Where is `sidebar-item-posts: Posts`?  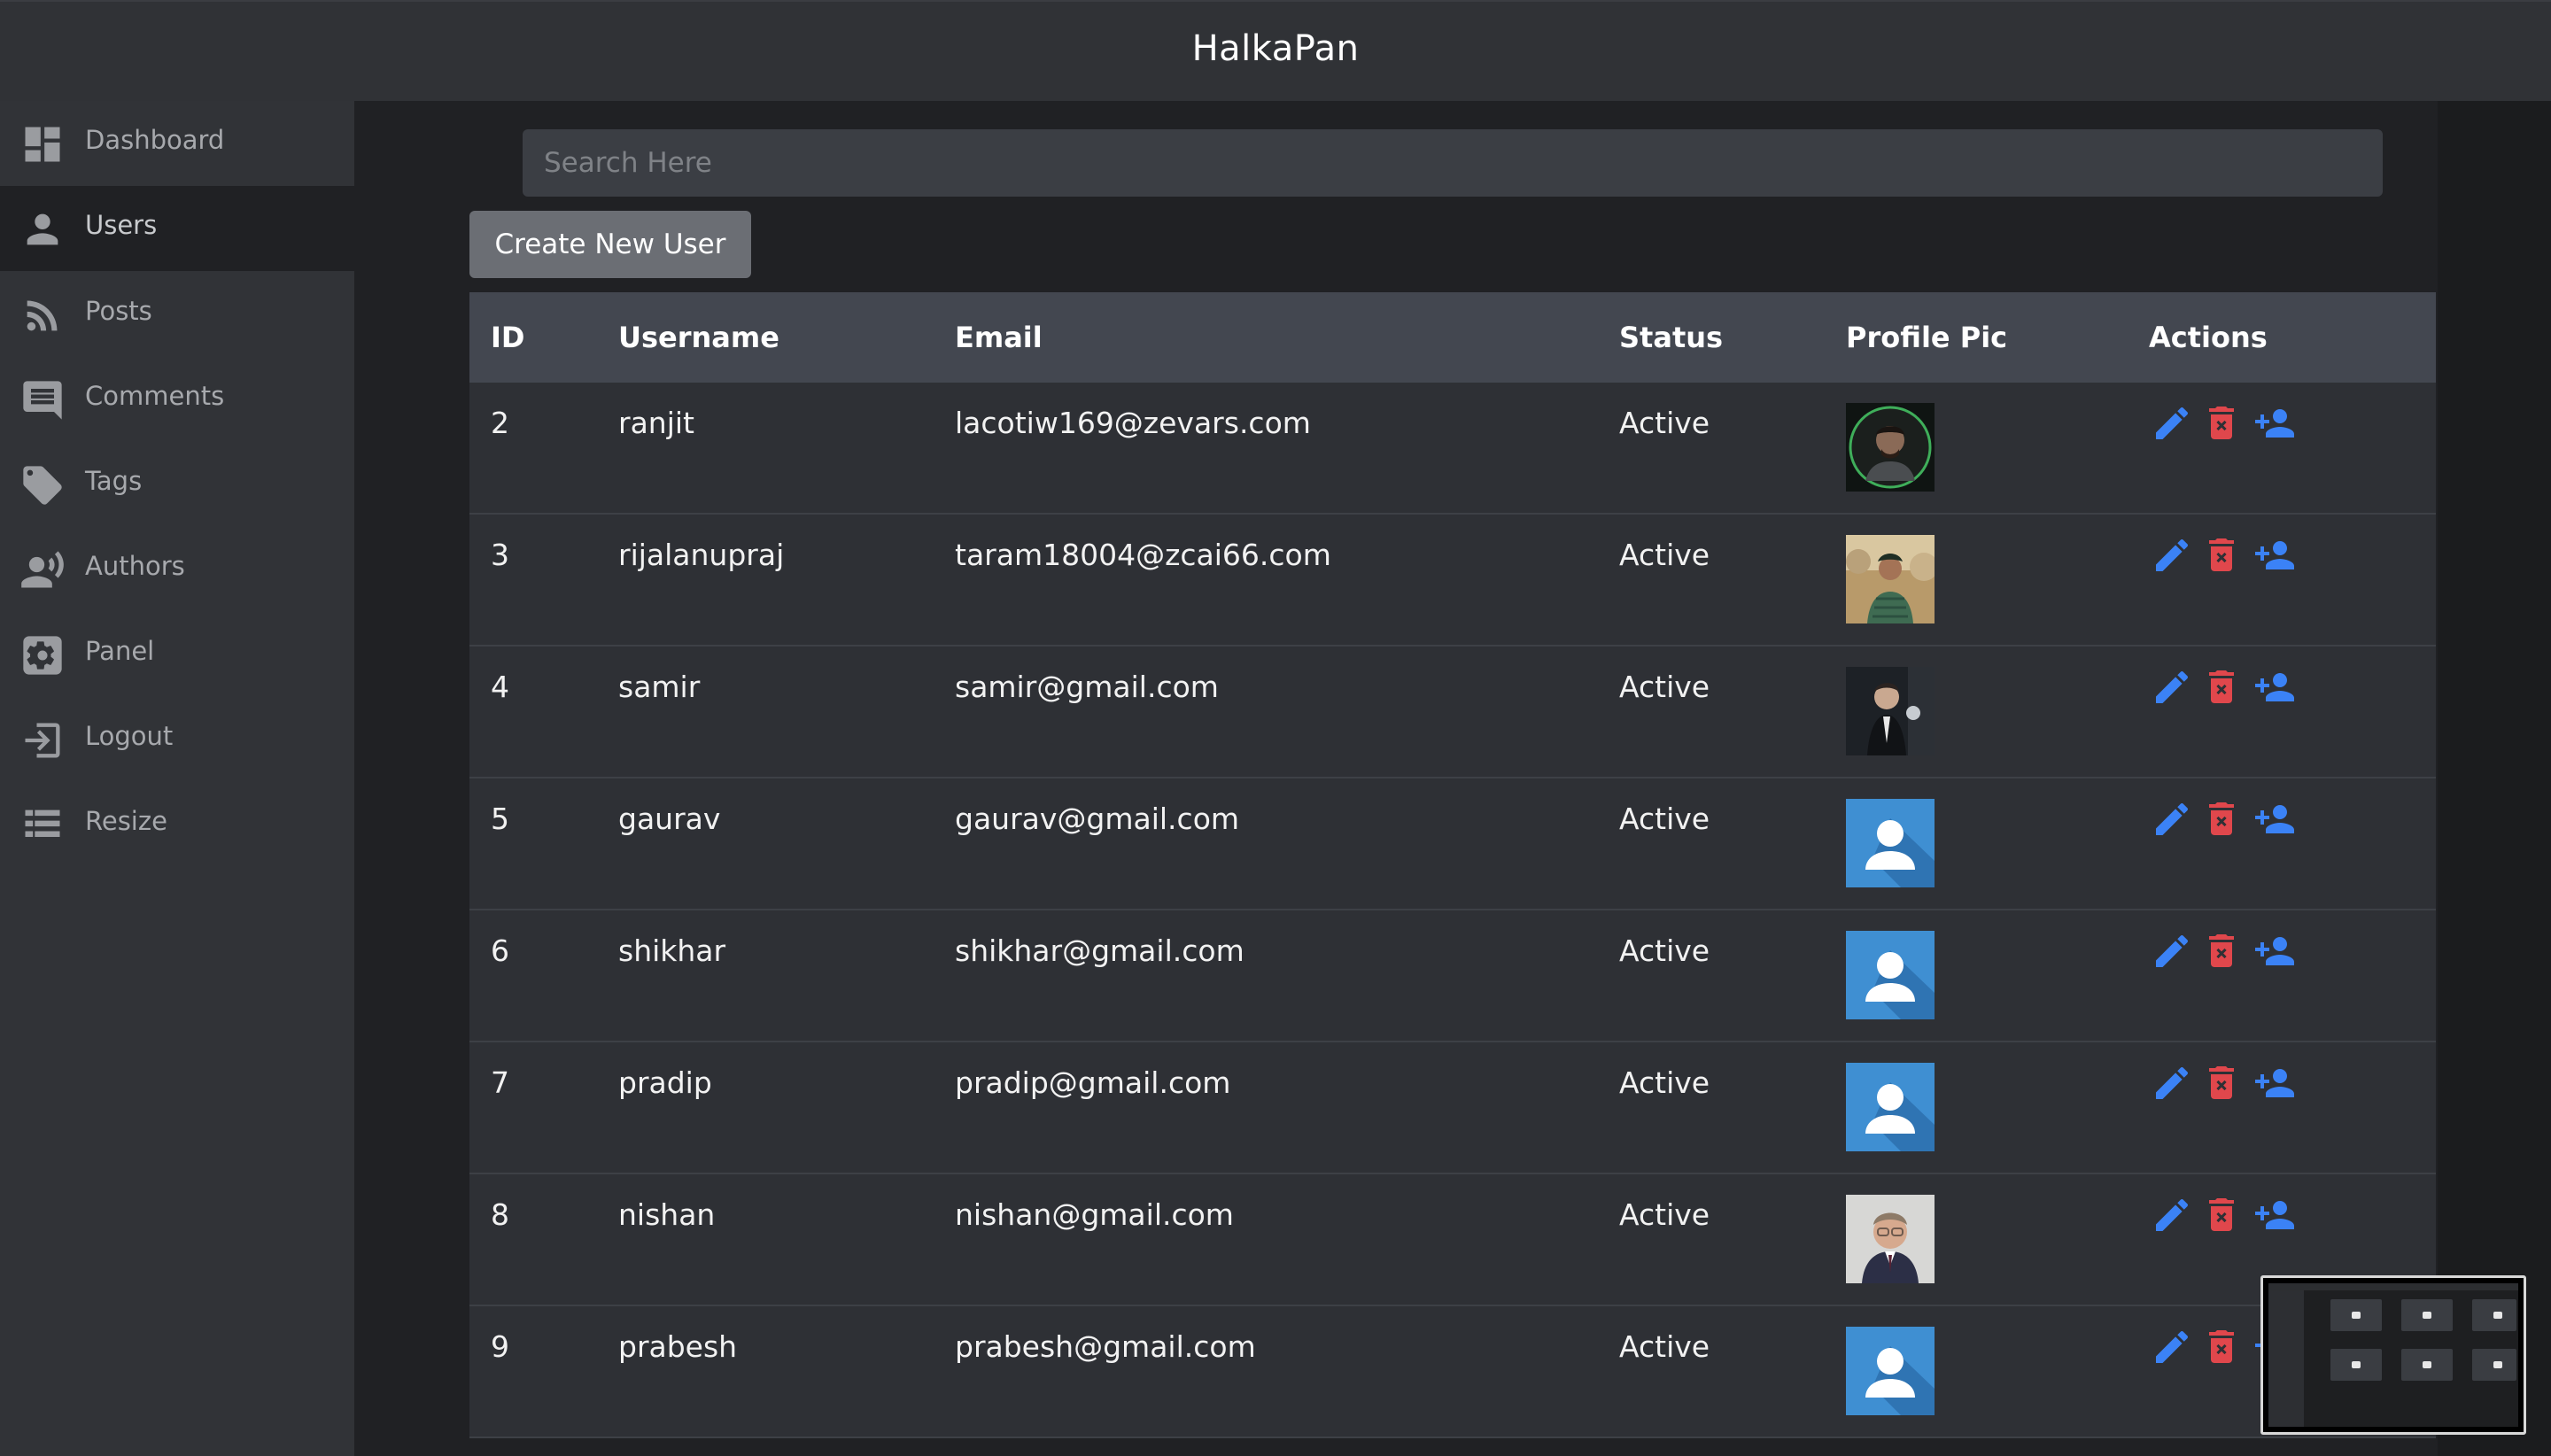 sidebar-item-posts: Posts is located at coordinates (177, 314).